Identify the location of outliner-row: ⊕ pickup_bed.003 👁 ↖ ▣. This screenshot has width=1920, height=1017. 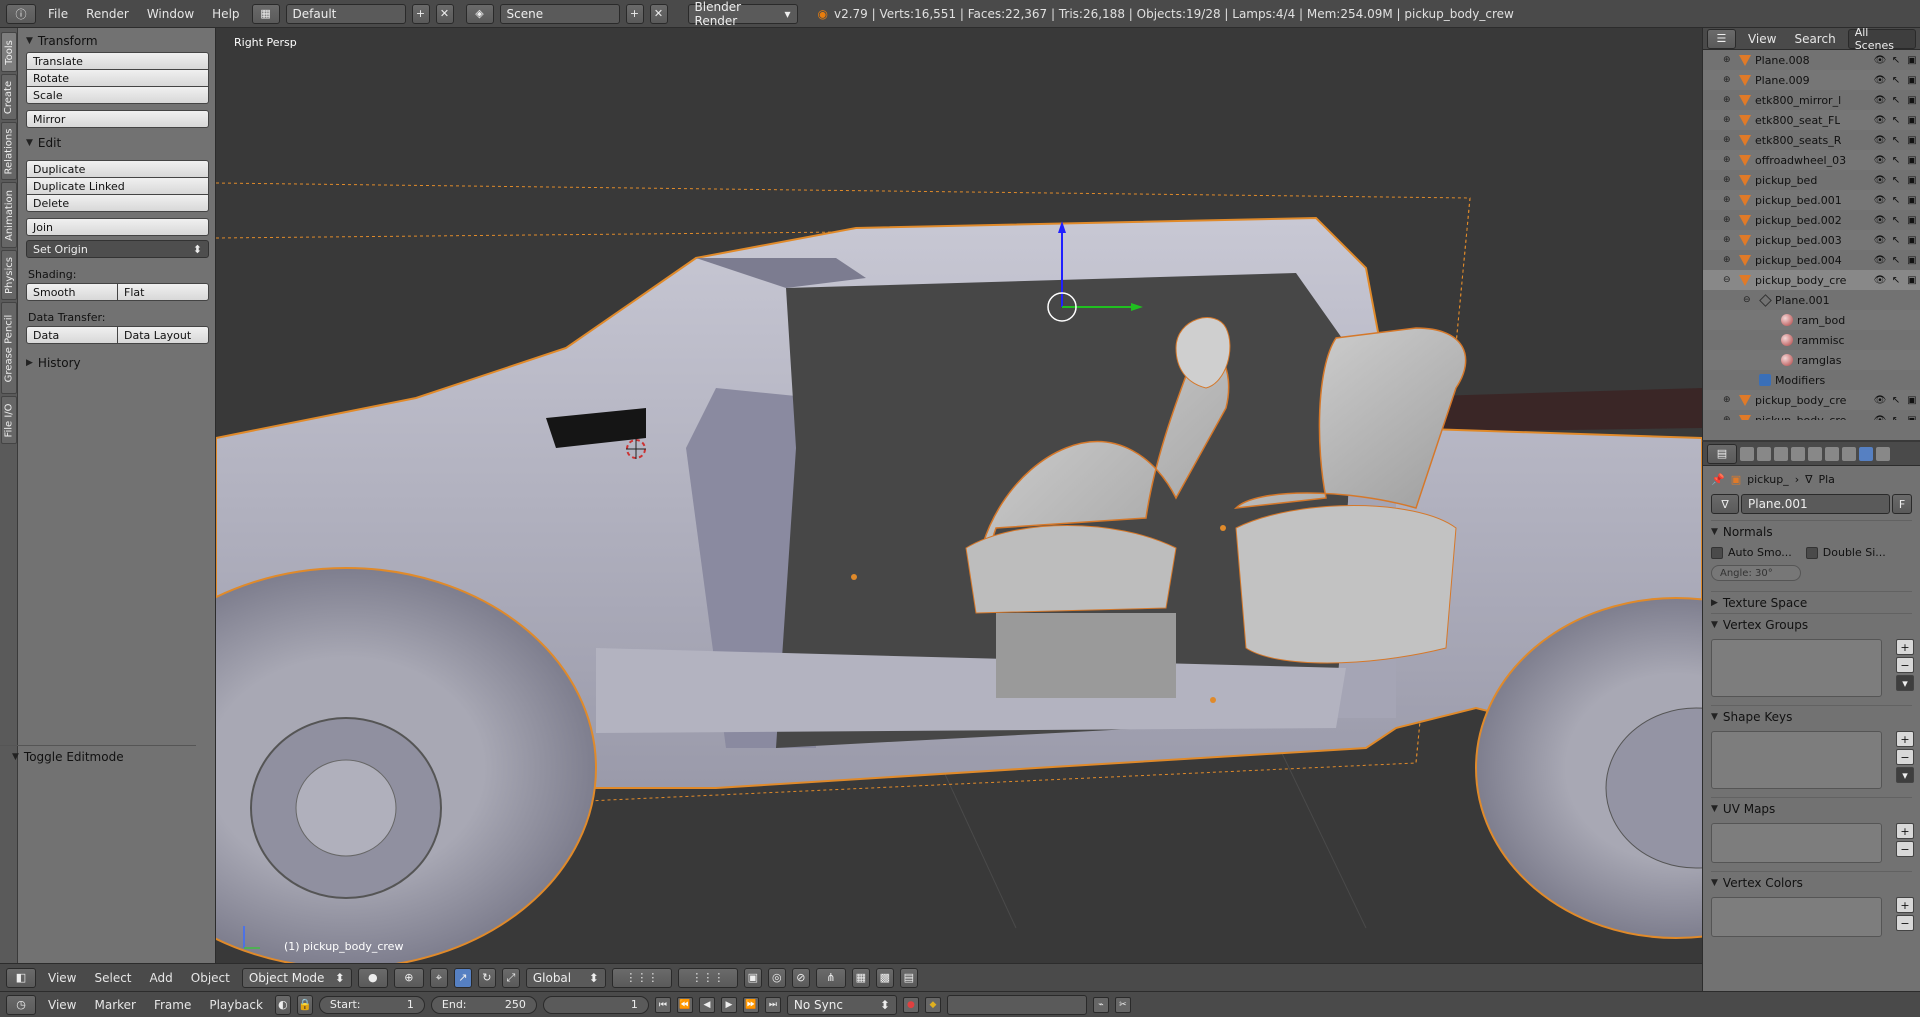
(1811, 240).